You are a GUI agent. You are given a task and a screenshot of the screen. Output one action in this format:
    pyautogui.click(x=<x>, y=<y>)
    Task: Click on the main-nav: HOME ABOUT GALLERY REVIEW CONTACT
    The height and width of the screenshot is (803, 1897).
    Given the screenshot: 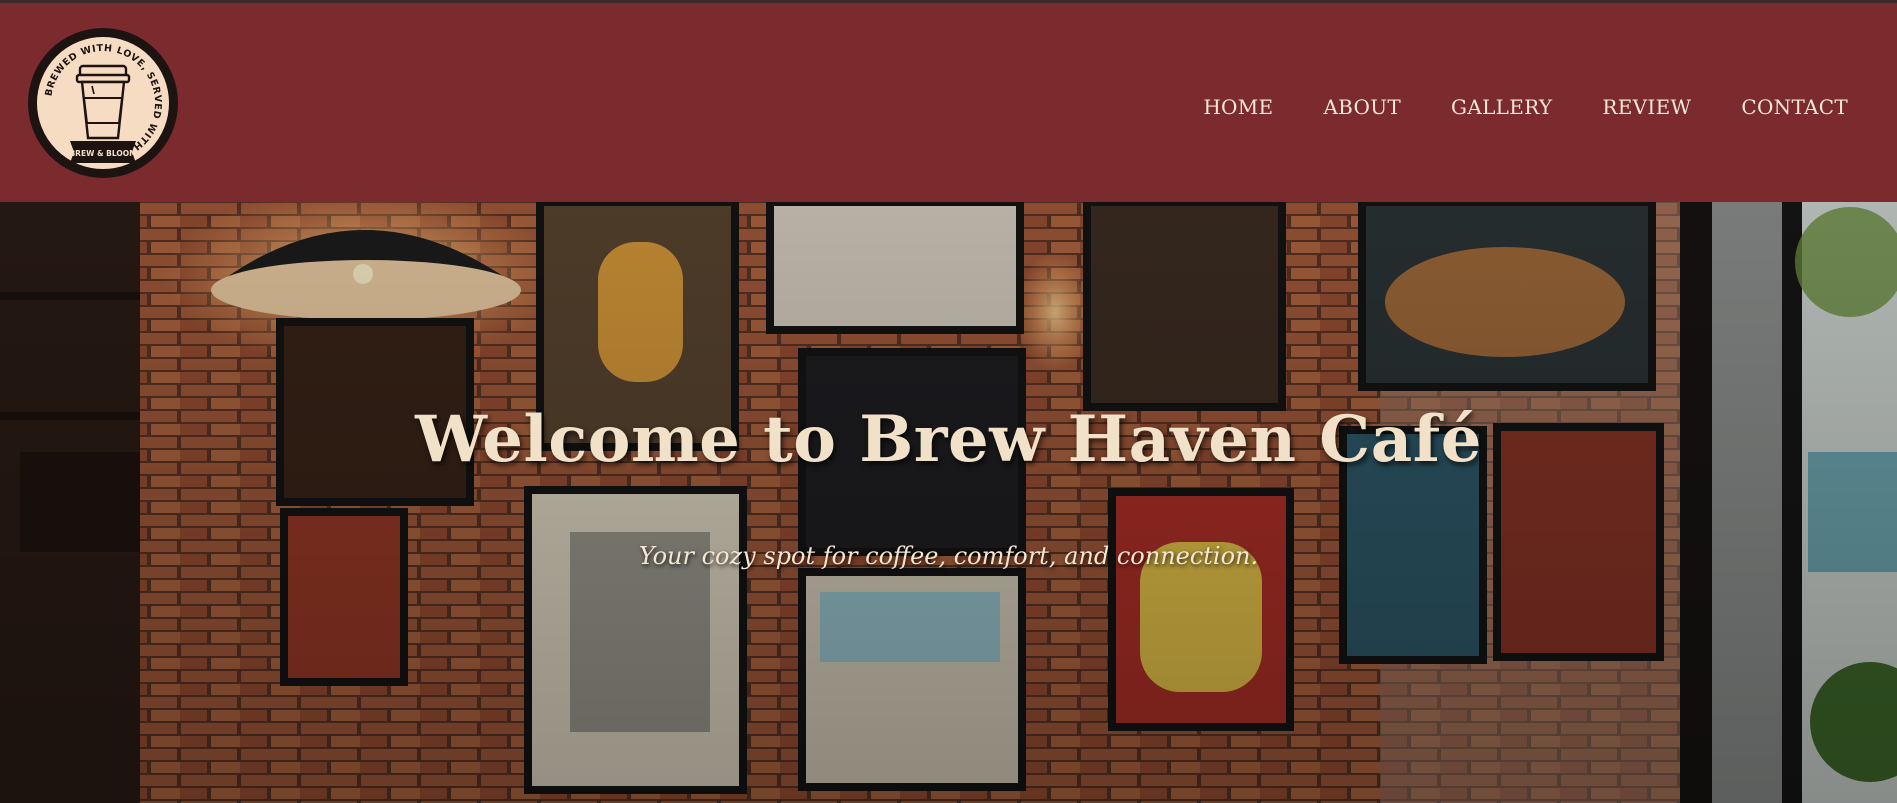 What is the action you would take?
    pyautogui.click(x=1500, y=107)
    